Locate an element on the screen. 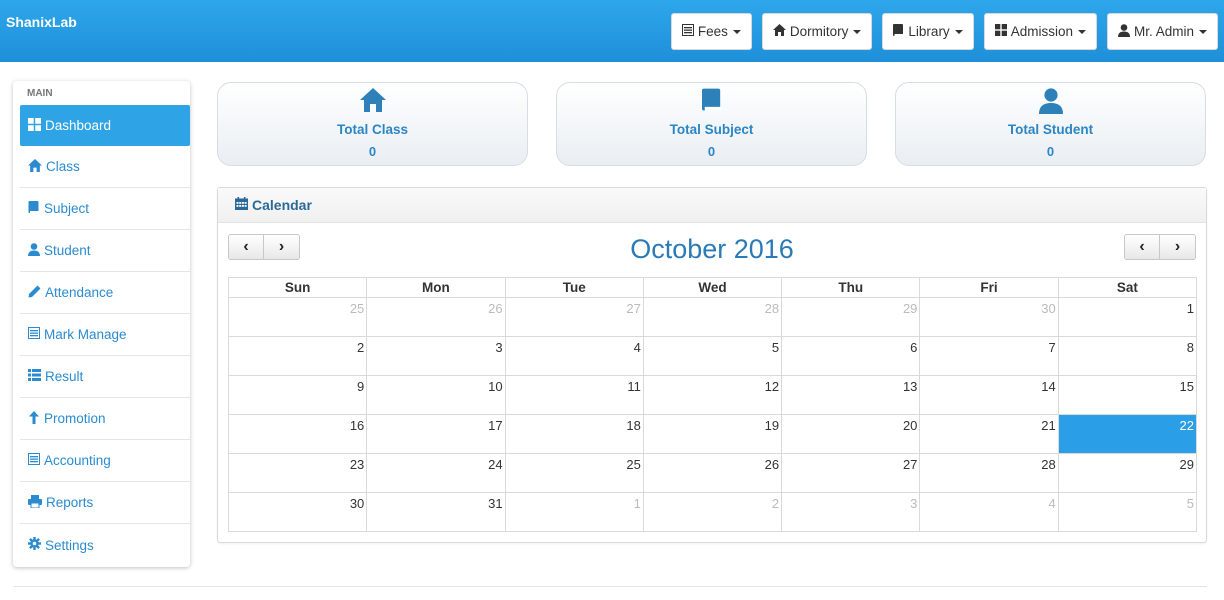 The height and width of the screenshot is (600, 1224). calendar-day: 3 is located at coordinates (436, 356).